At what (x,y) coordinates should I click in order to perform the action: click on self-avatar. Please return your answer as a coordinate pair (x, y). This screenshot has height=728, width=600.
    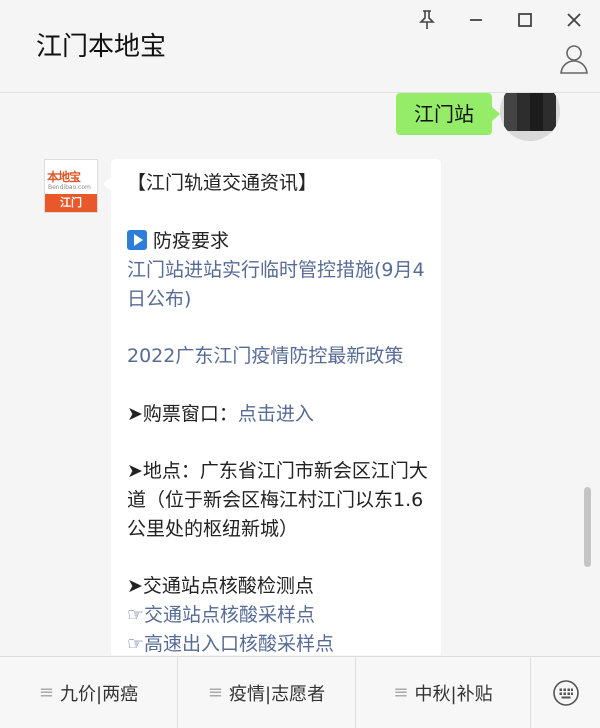
    Looking at the image, I should click on (530, 117).